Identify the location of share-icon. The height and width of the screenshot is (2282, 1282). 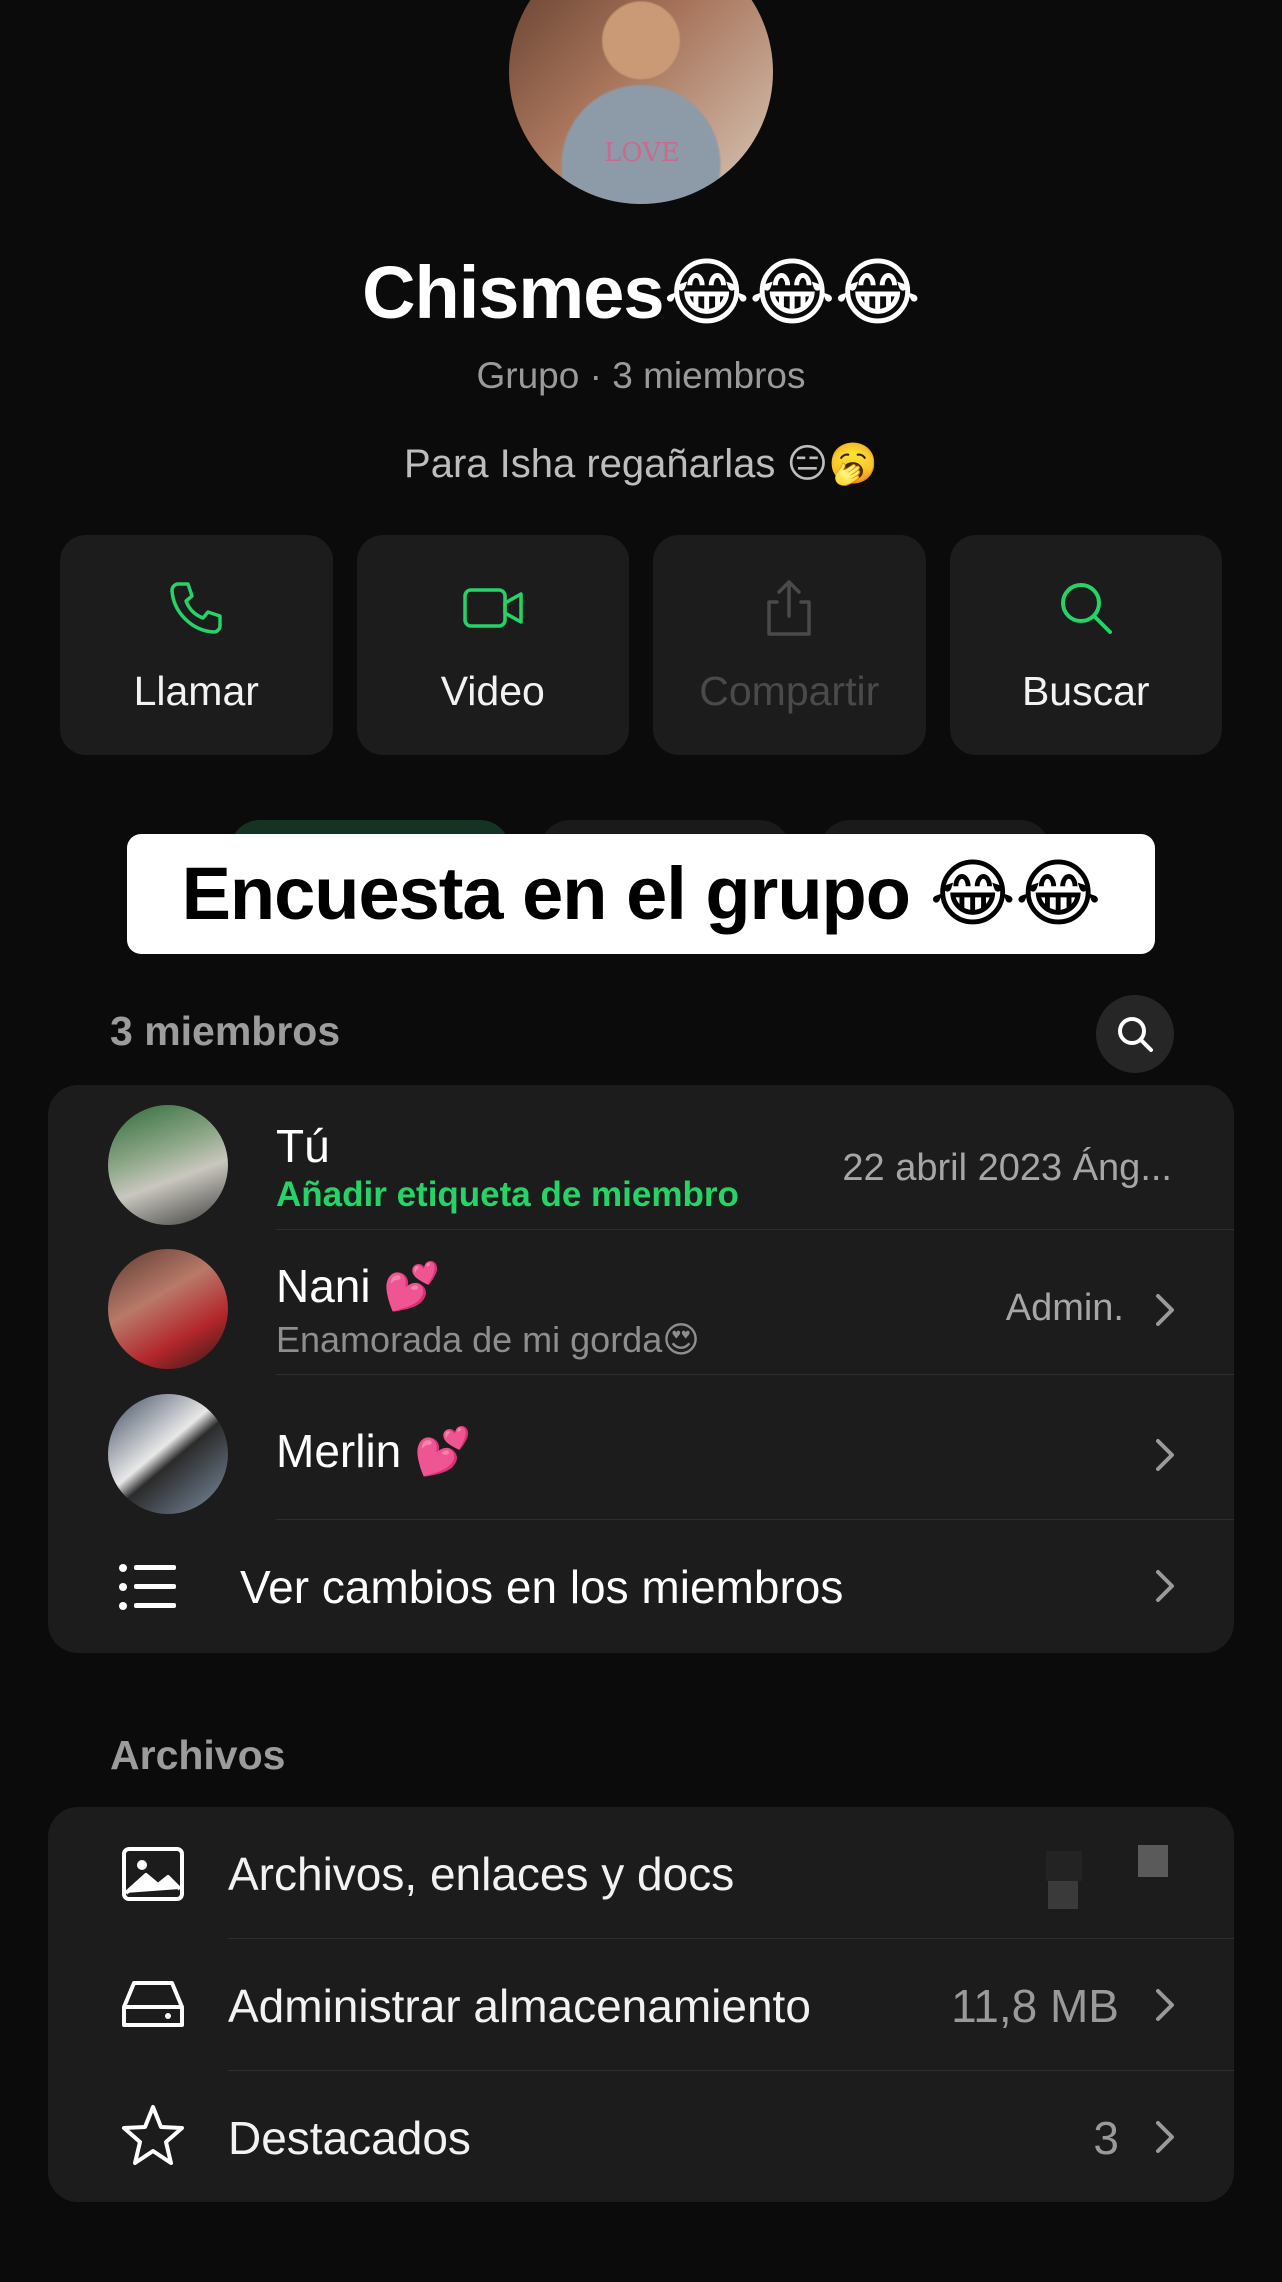
(789, 607).